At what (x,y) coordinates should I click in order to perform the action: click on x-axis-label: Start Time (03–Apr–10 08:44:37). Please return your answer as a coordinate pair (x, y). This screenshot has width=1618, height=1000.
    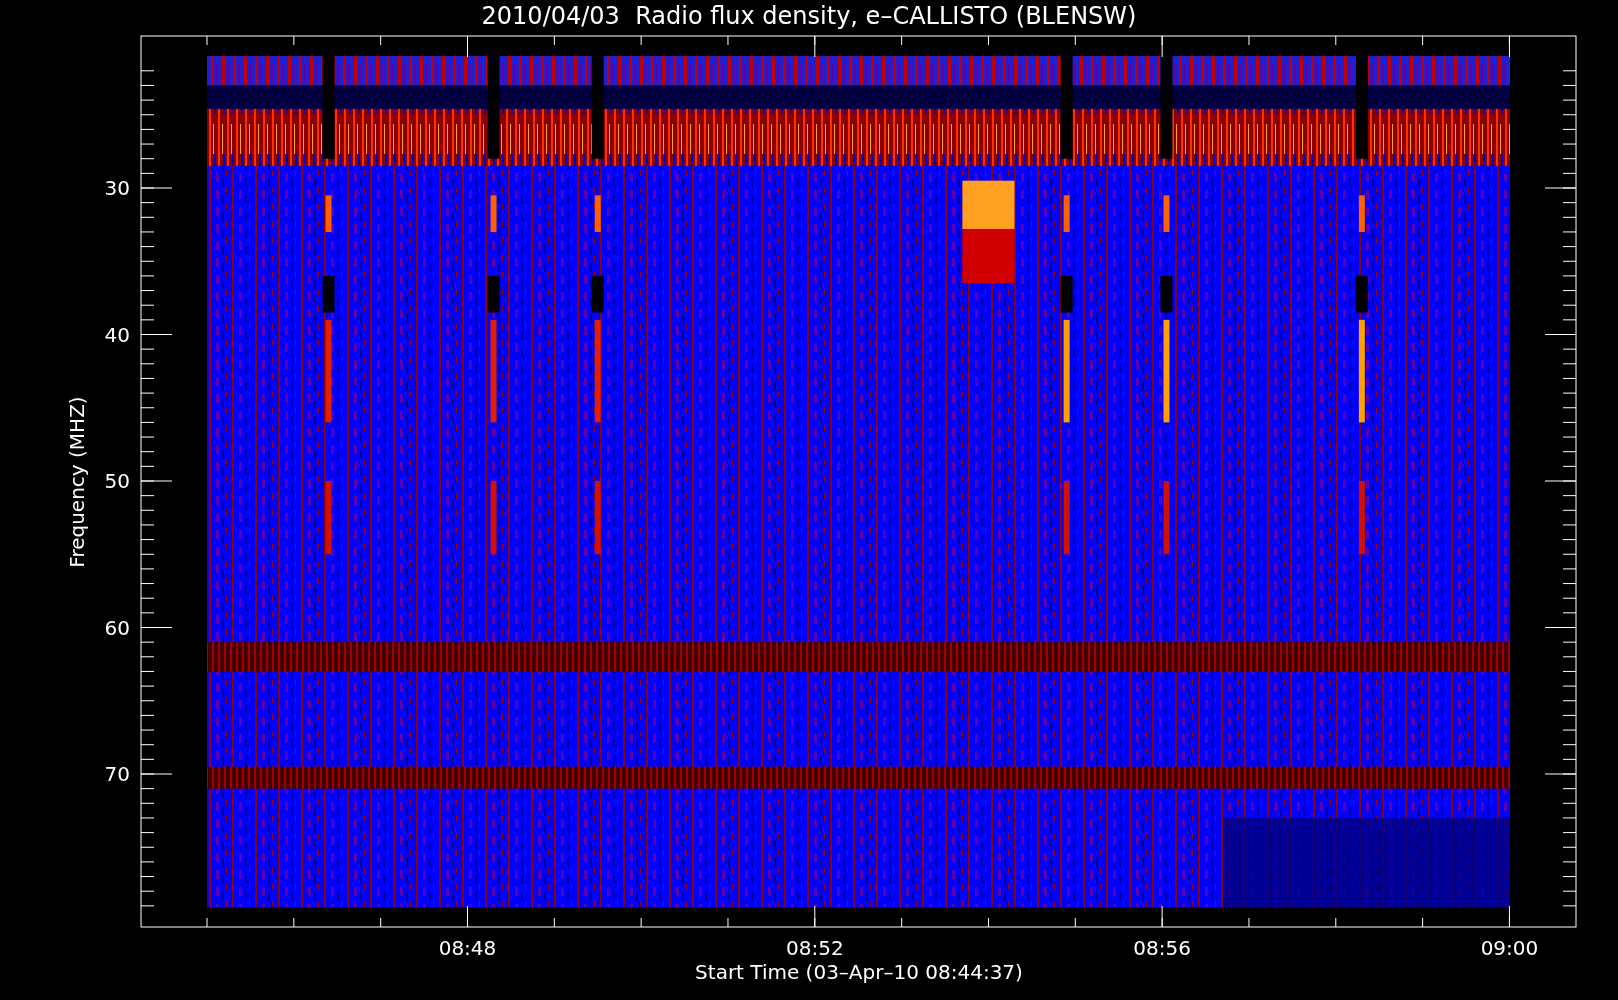
    Looking at the image, I should click on (859, 972).